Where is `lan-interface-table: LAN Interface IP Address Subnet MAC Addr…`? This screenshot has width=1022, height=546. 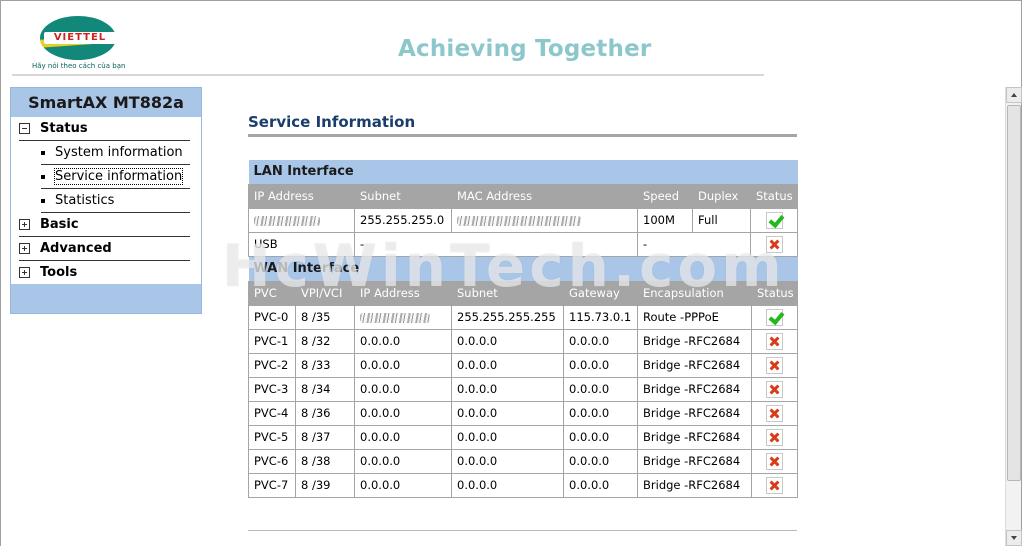
lan-interface-table: LAN Interface IP Address Subnet MAC Addr… is located at coordinates (523, 208).